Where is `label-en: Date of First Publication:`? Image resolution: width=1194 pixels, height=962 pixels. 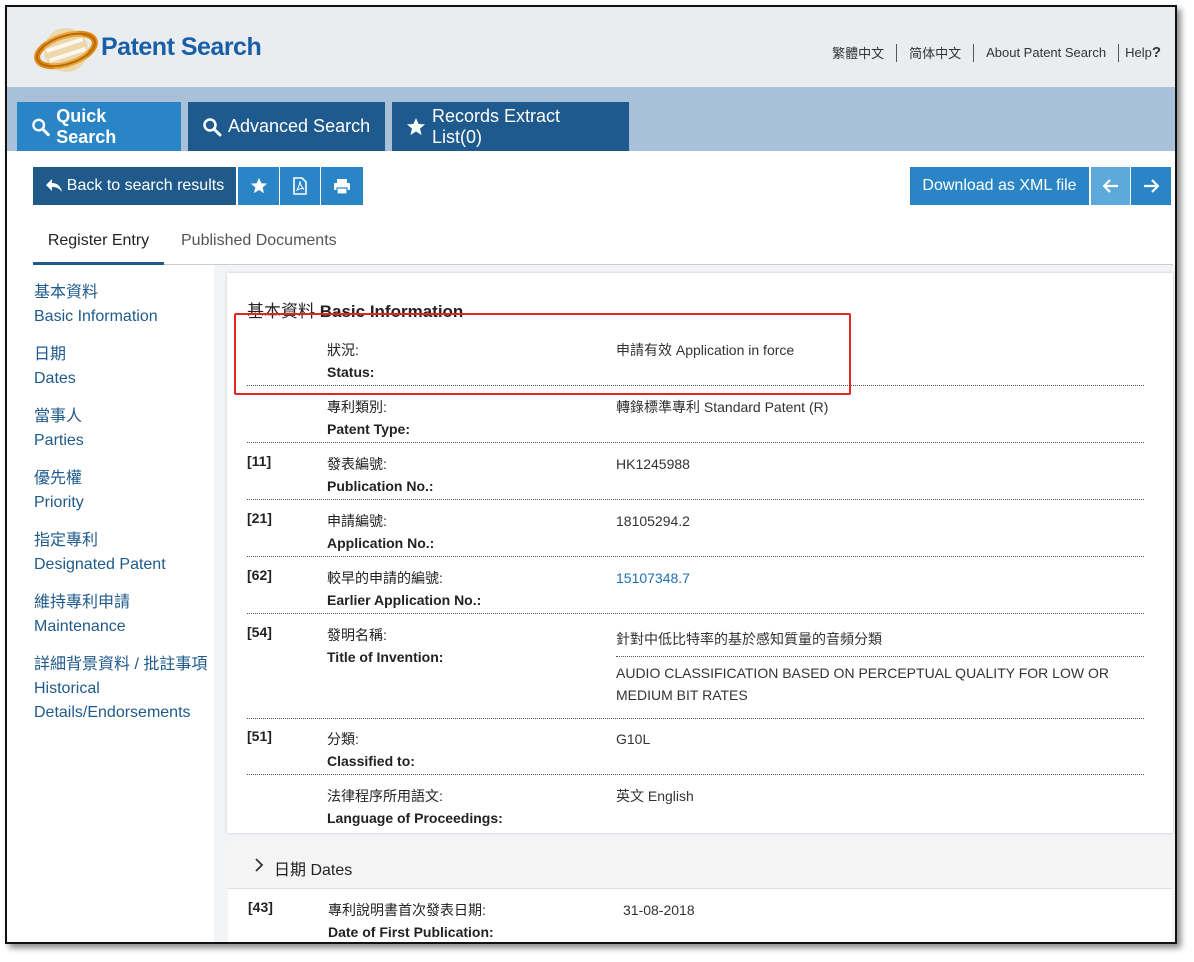
label-en: Date of First Publication: is located at coordinates (411, 932).